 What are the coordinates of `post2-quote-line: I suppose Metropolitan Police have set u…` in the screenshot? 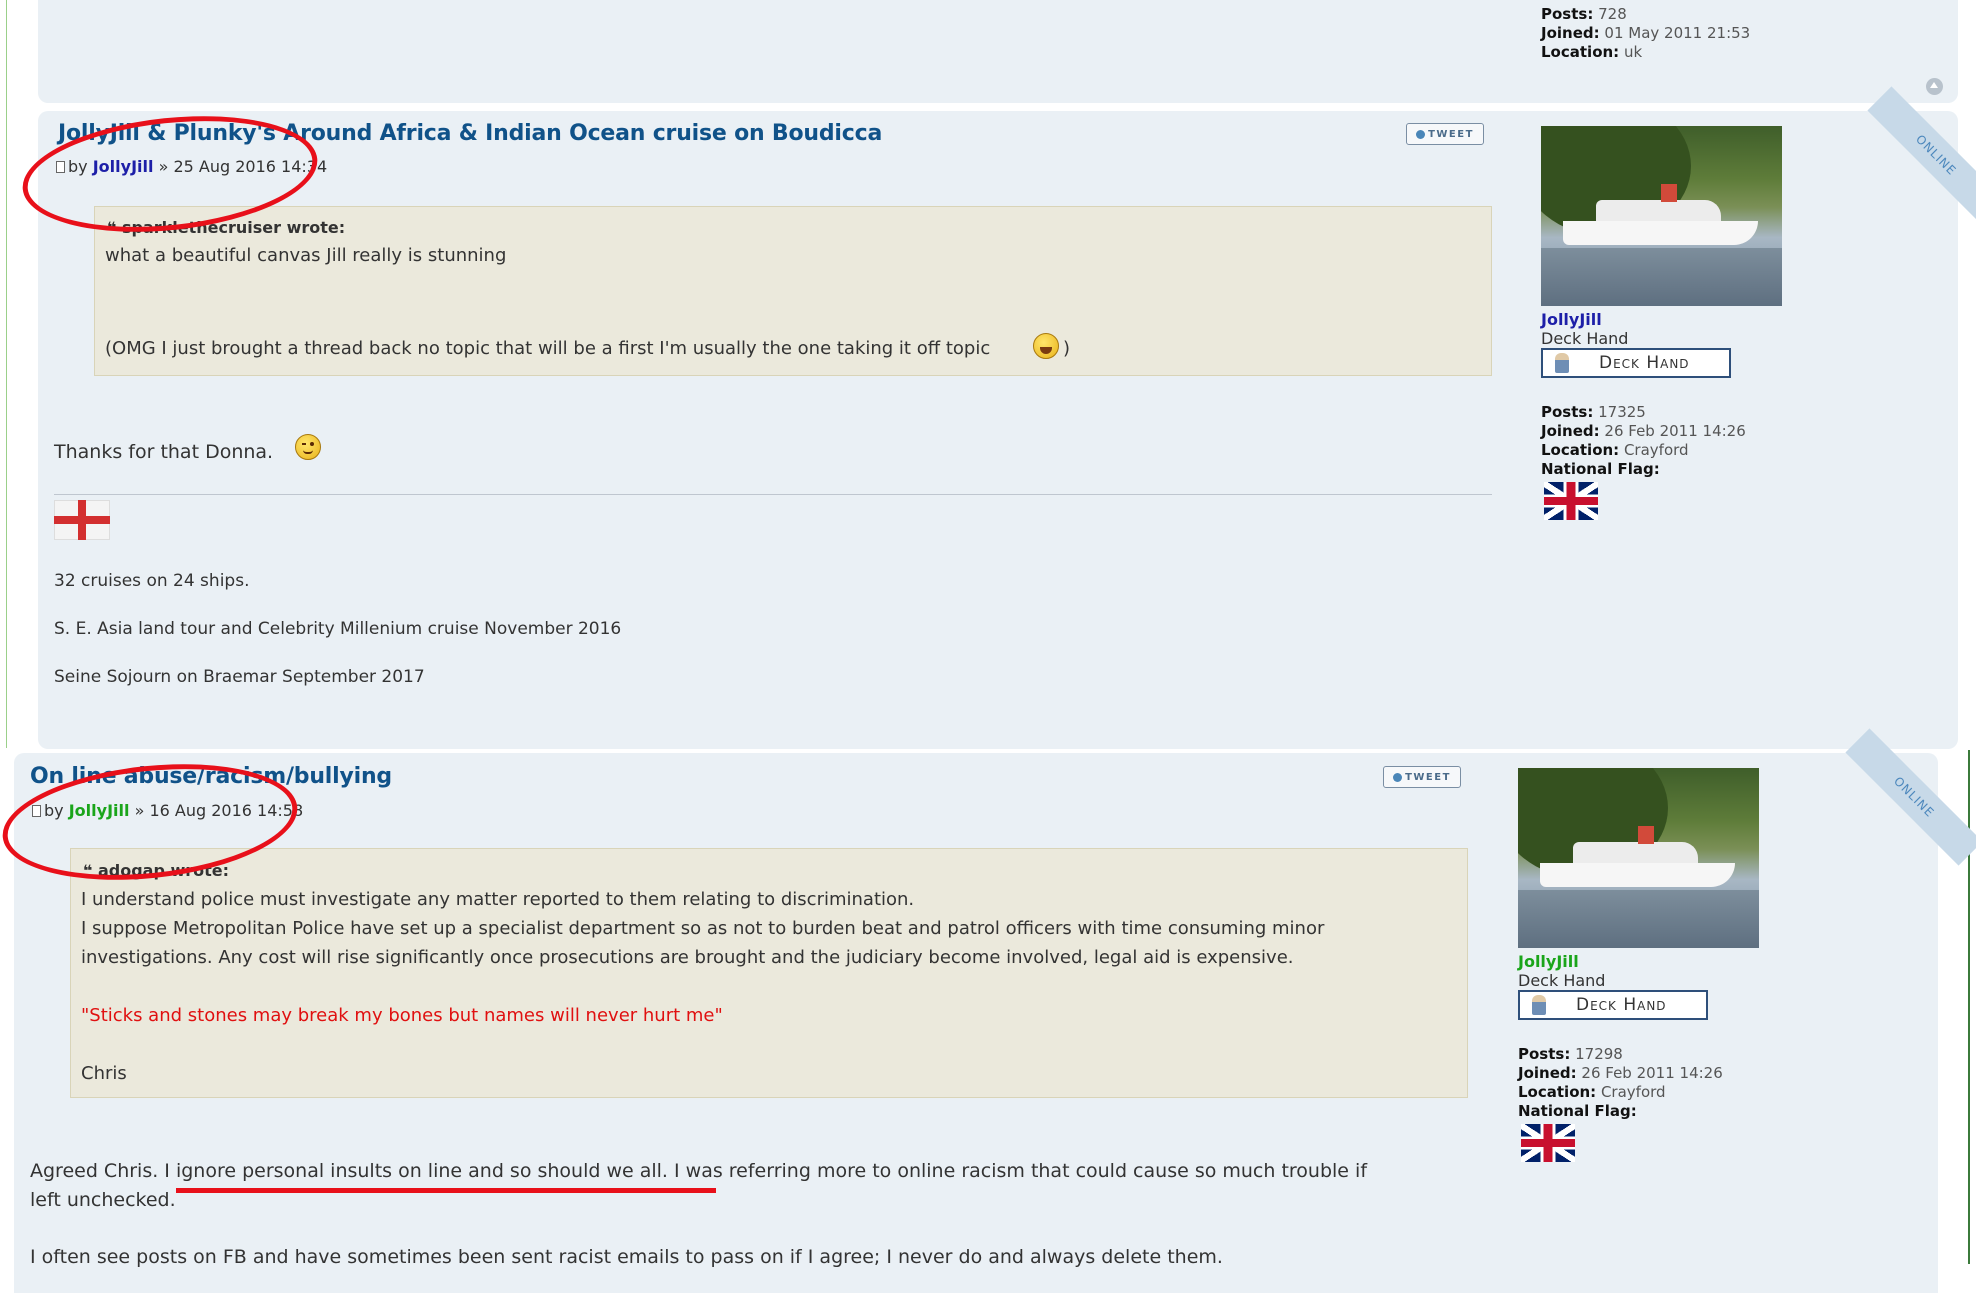 It's located at (703, 928).